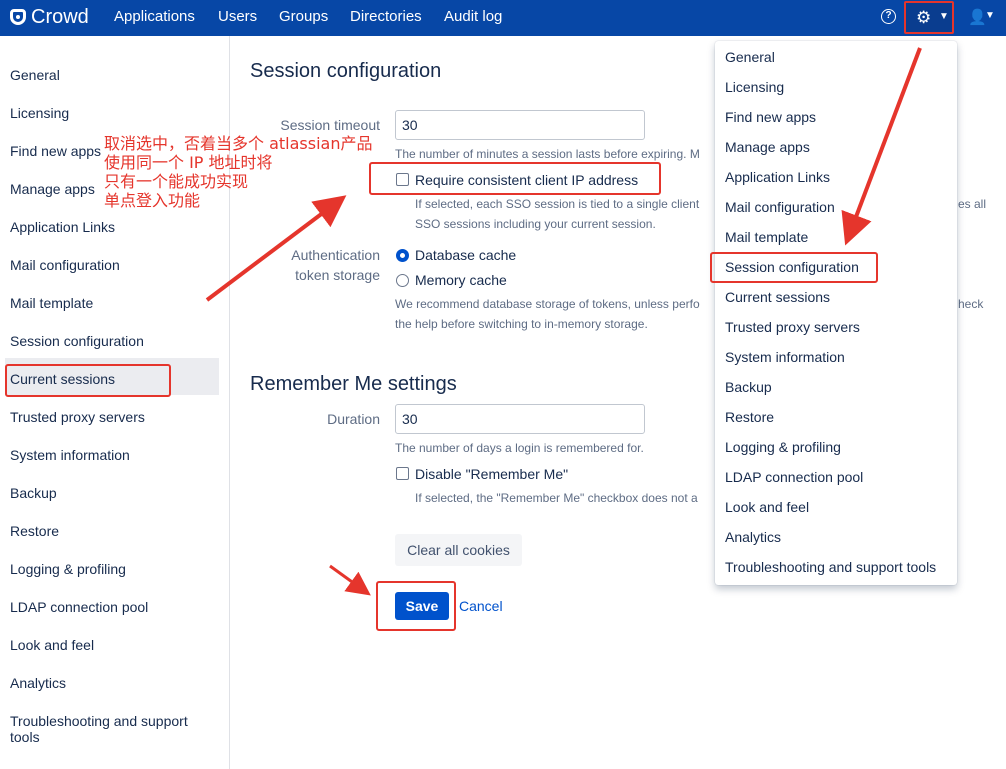  What do you see at coordinates (881, 146) in the screenshot?
I see `arrow-to-session-menu-item` at bounding box center [881, 146].